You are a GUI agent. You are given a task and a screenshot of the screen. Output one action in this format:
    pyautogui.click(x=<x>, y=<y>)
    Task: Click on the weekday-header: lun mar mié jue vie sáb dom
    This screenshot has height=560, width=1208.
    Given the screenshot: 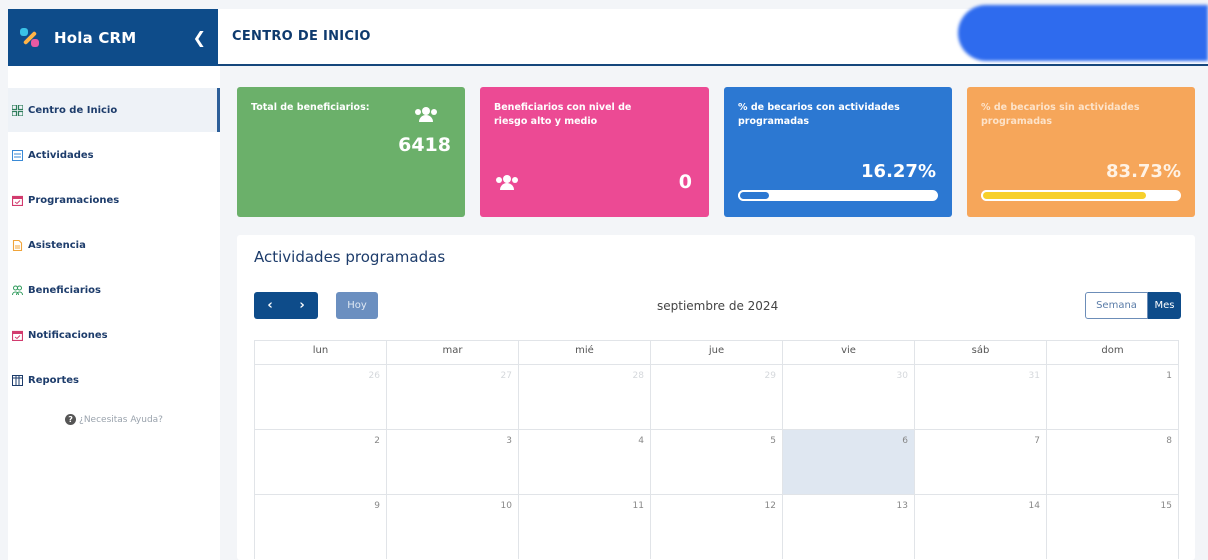 What is the action you would take?
    pyautogui.click(x=716, y=352)
    